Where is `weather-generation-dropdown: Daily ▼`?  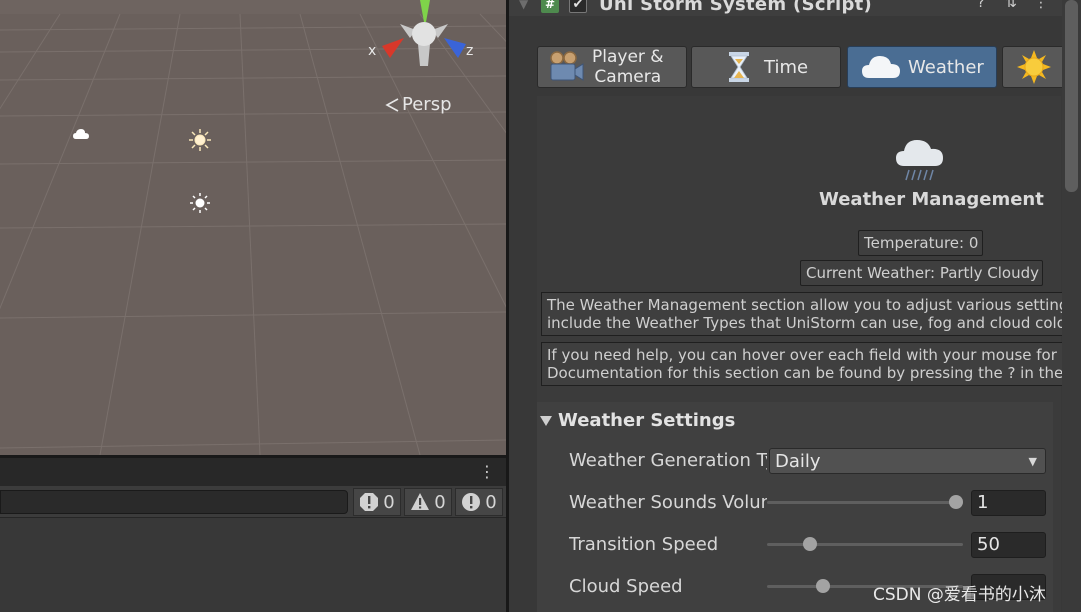 weather-generation-dropdown: Daily ▼ is located at coordinates (907, 461).